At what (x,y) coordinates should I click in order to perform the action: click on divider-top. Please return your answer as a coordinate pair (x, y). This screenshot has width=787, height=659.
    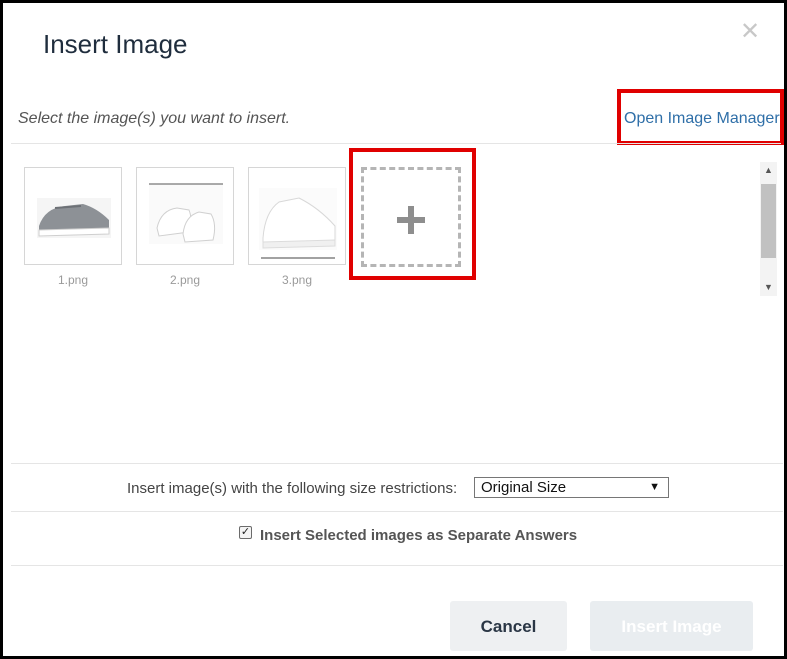
    Looking at the image, I should click on (396, 143).